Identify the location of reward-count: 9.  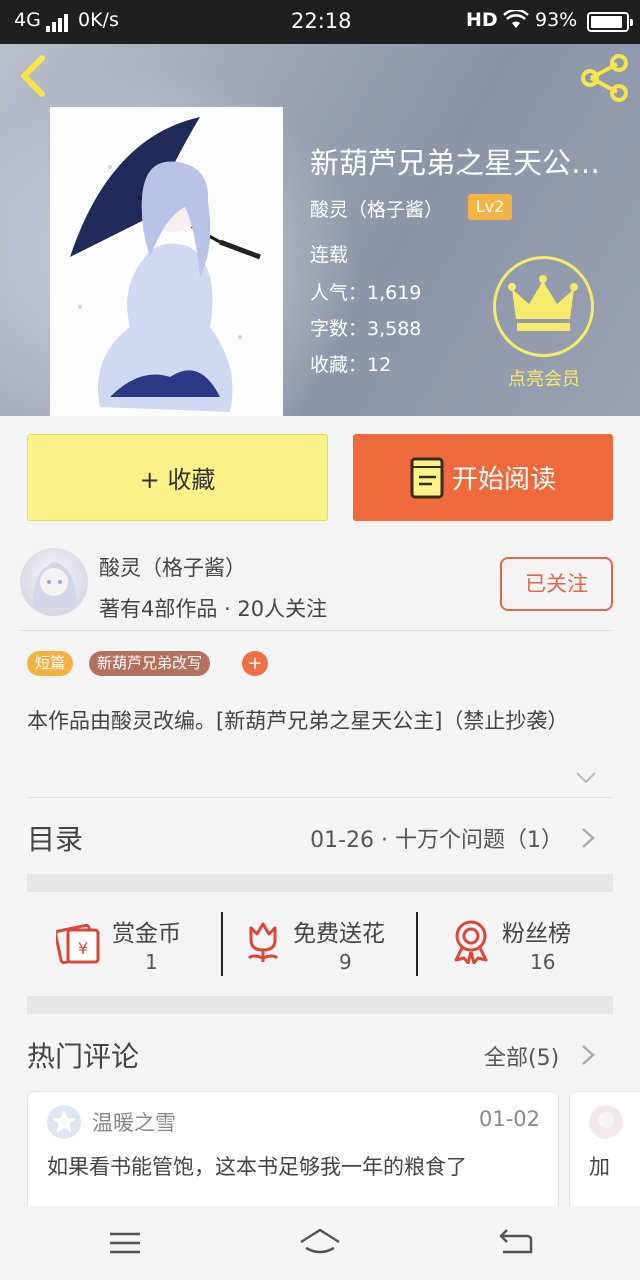
(345, 962).